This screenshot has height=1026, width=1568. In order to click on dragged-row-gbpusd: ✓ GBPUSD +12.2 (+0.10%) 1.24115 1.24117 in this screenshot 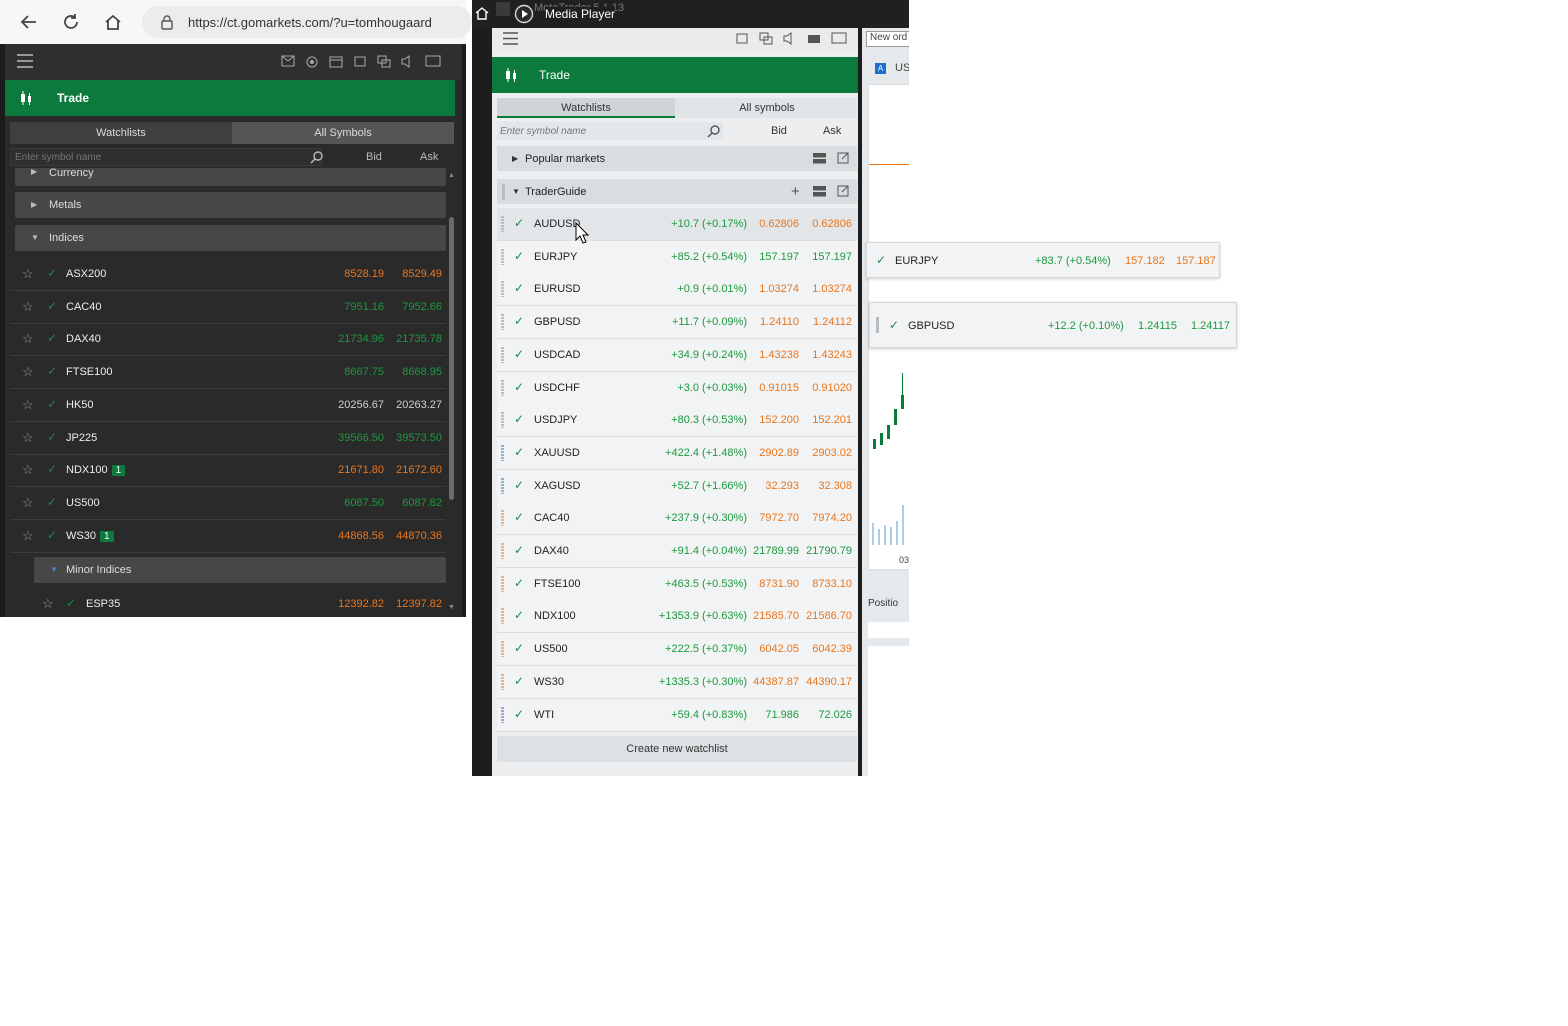, I will do `click(1053, 325)`.